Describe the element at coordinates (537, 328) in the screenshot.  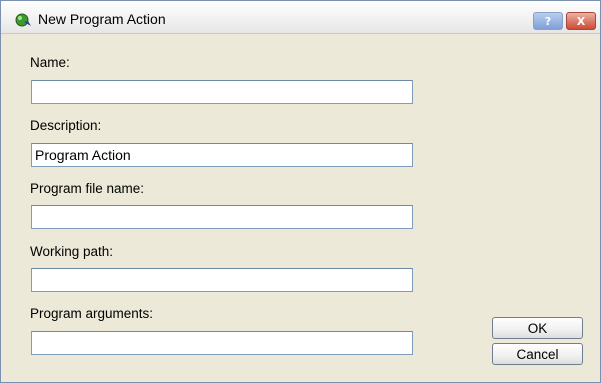
I see `ok-button: OK` at that location.